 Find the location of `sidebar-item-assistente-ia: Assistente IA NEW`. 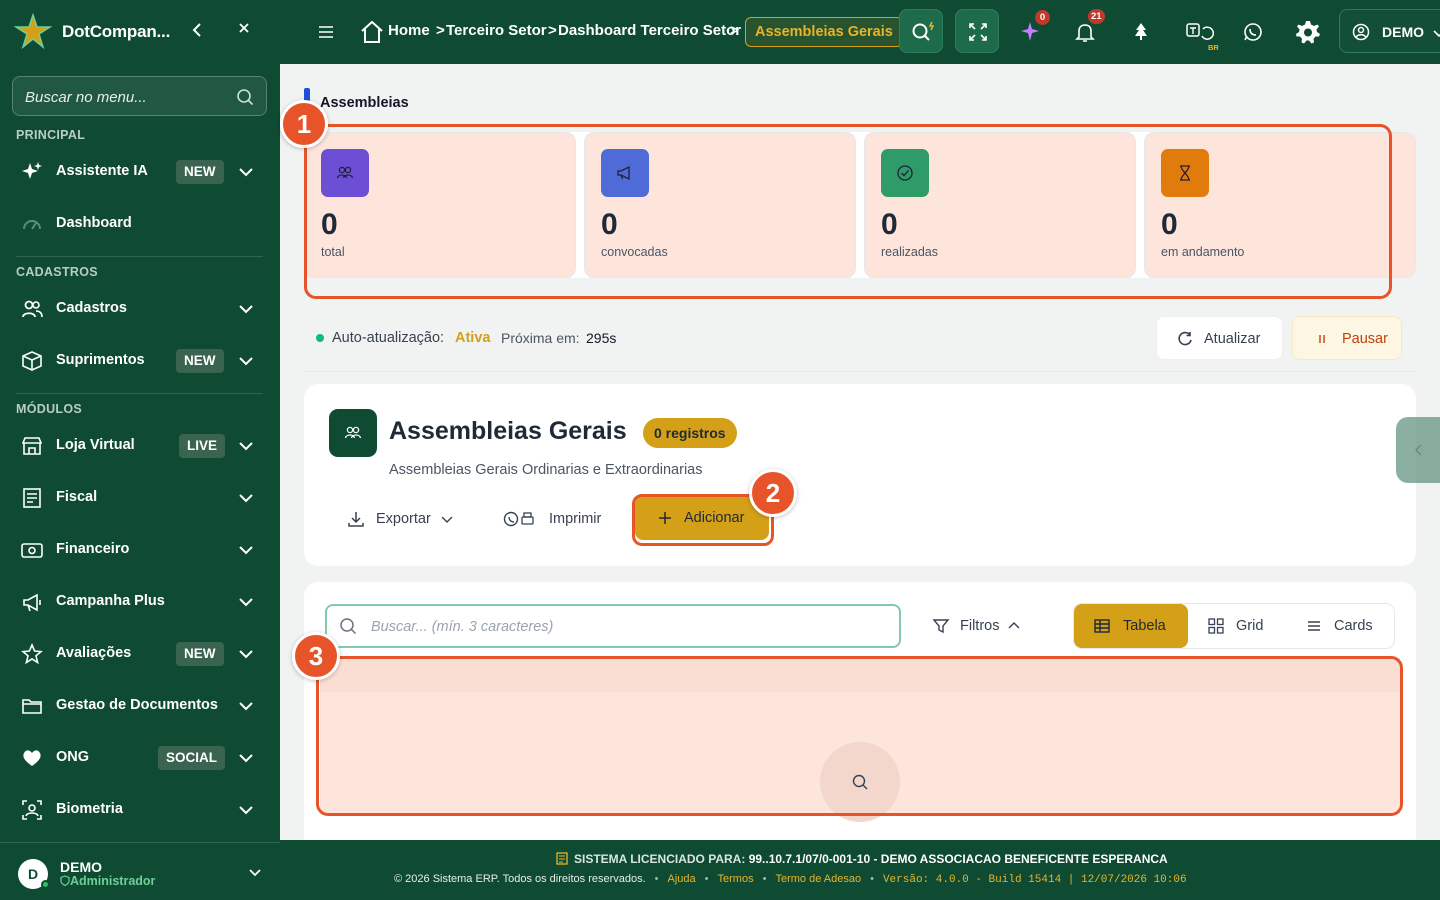

sidebar-item-assistente-ia: Assistente IA NEW is located at coordinates (140, 172).